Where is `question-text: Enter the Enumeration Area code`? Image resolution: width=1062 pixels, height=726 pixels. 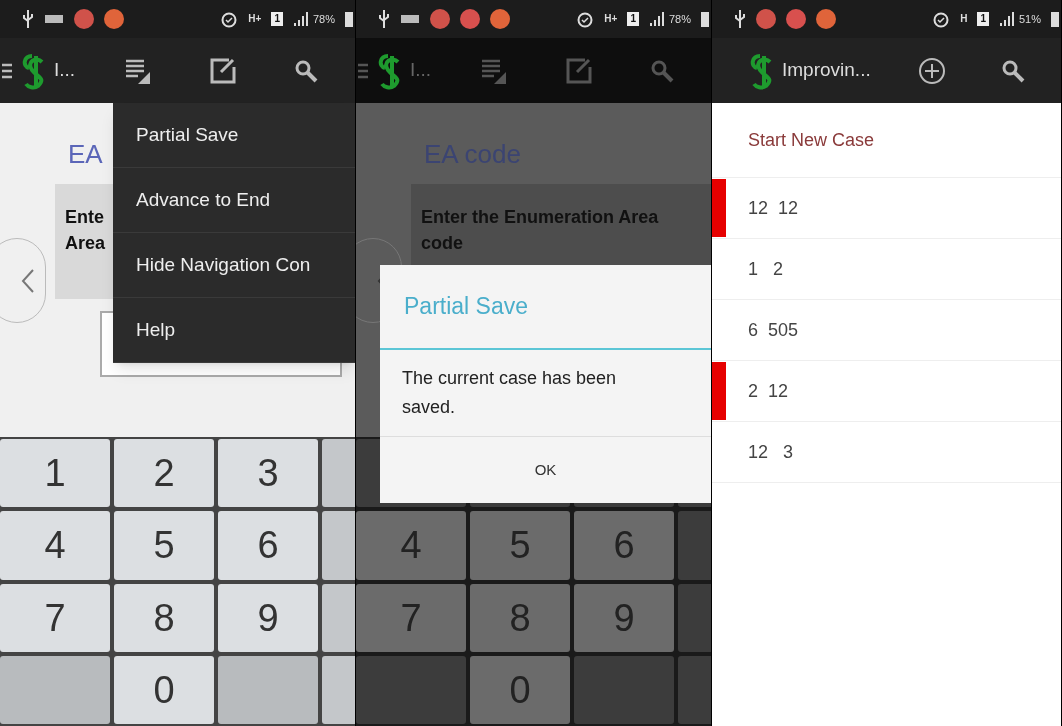 question-text: Enter the Enumeration Area code is located at coordinates (540, 230).